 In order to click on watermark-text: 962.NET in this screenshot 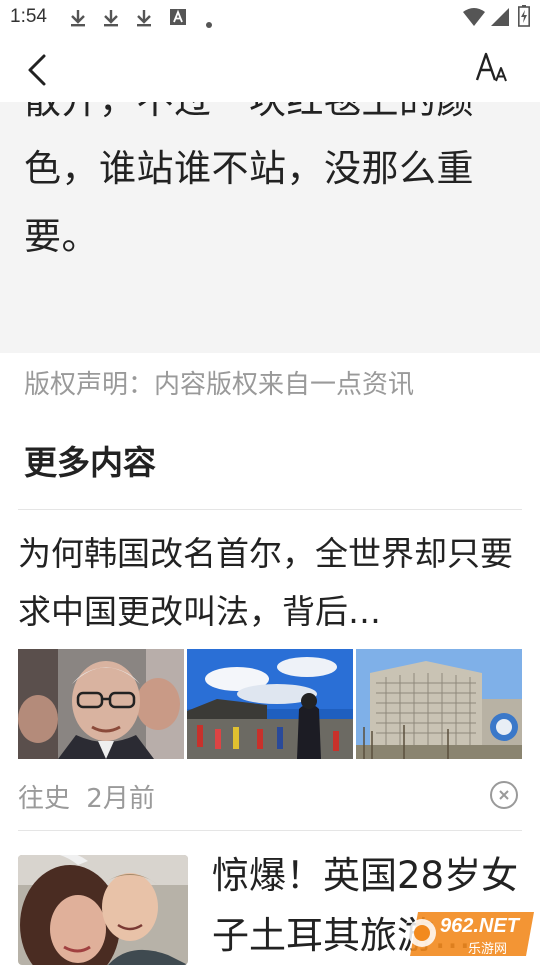, I will do `click(479, 926)`.